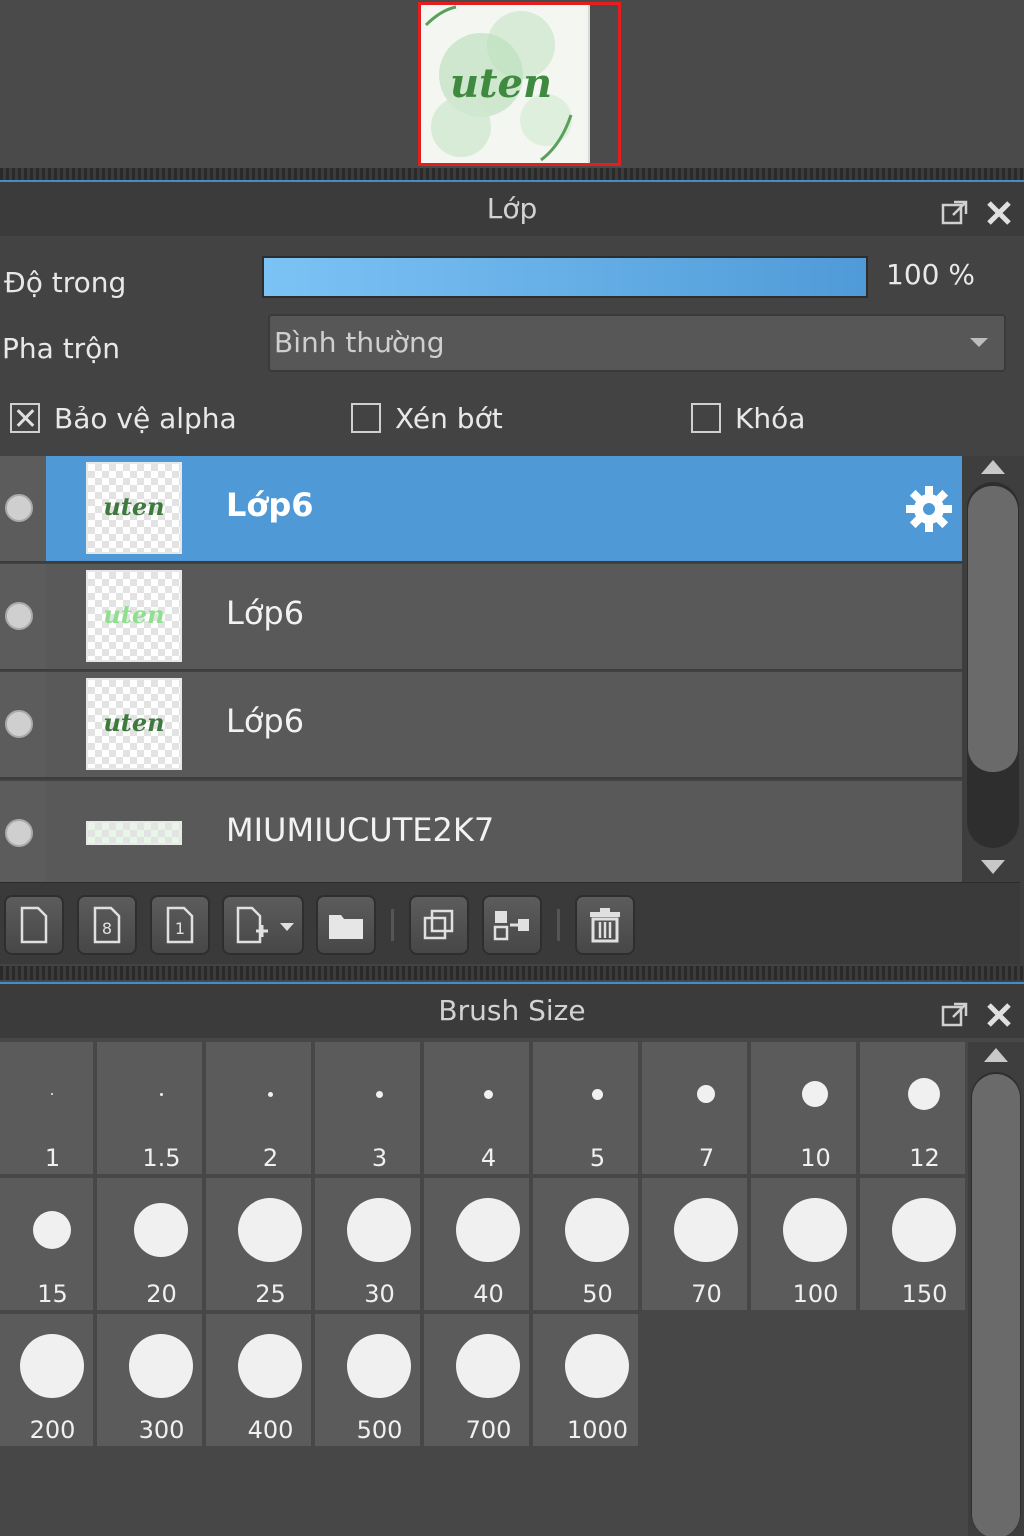  I want to click on blend-mode-select: Bình thường, so click(637, 343).